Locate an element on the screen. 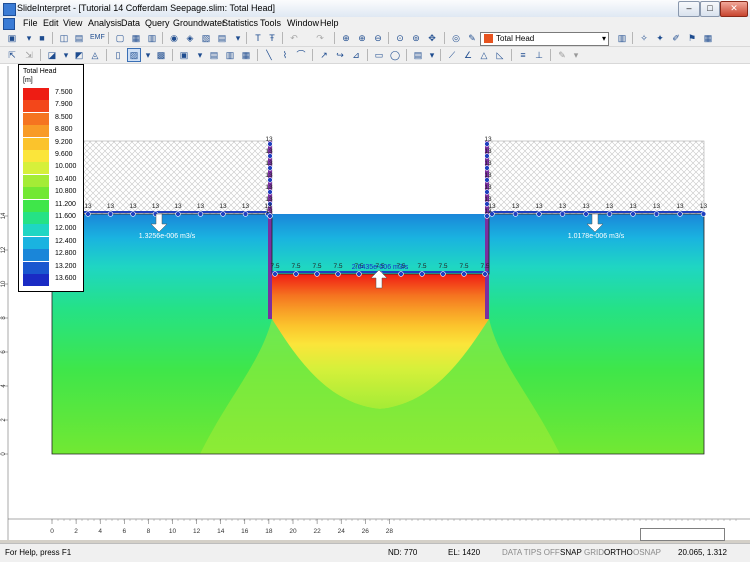 The height and width of the screenshot is (562, 750). menu-view: View is located at coordinates (72, 23).